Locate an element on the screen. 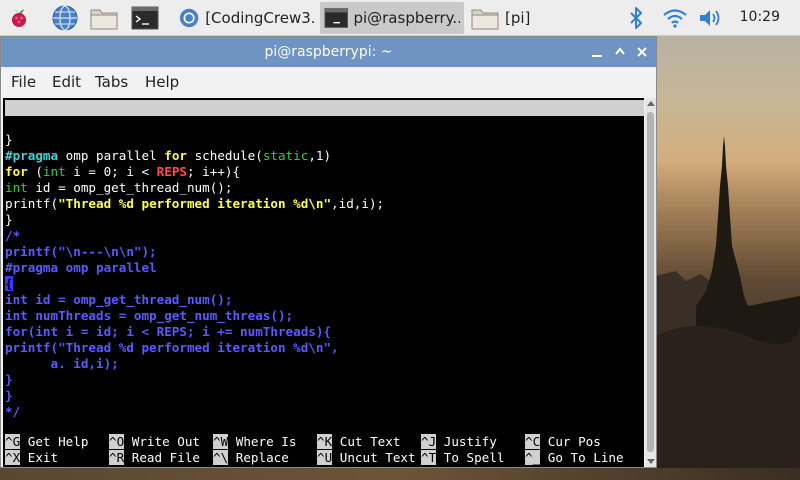 The image size is (800, 480). shortcut-get-help: ^G Get Help is located at coordinates (46, 442).